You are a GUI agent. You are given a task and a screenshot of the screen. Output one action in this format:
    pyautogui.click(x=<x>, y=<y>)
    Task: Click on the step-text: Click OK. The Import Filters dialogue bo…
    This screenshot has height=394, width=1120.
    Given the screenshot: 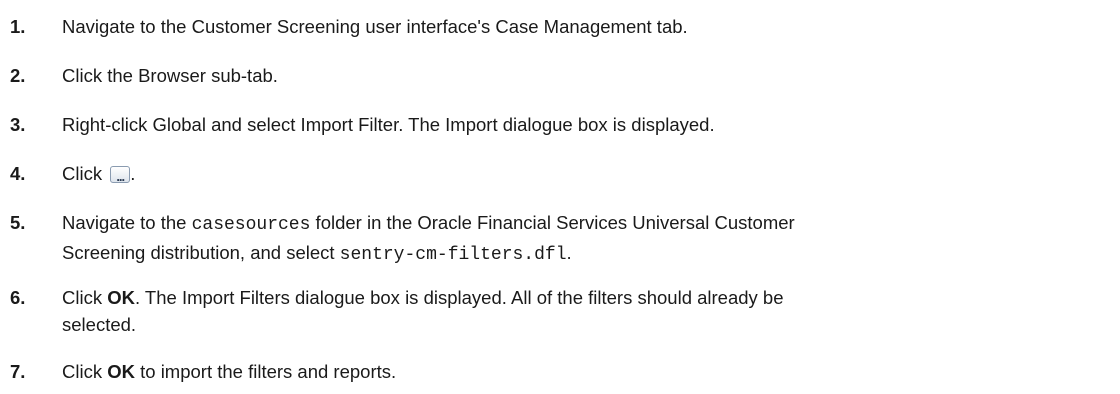 What is the action you would take?
    pyautogui.click(x=585, y=311)
    